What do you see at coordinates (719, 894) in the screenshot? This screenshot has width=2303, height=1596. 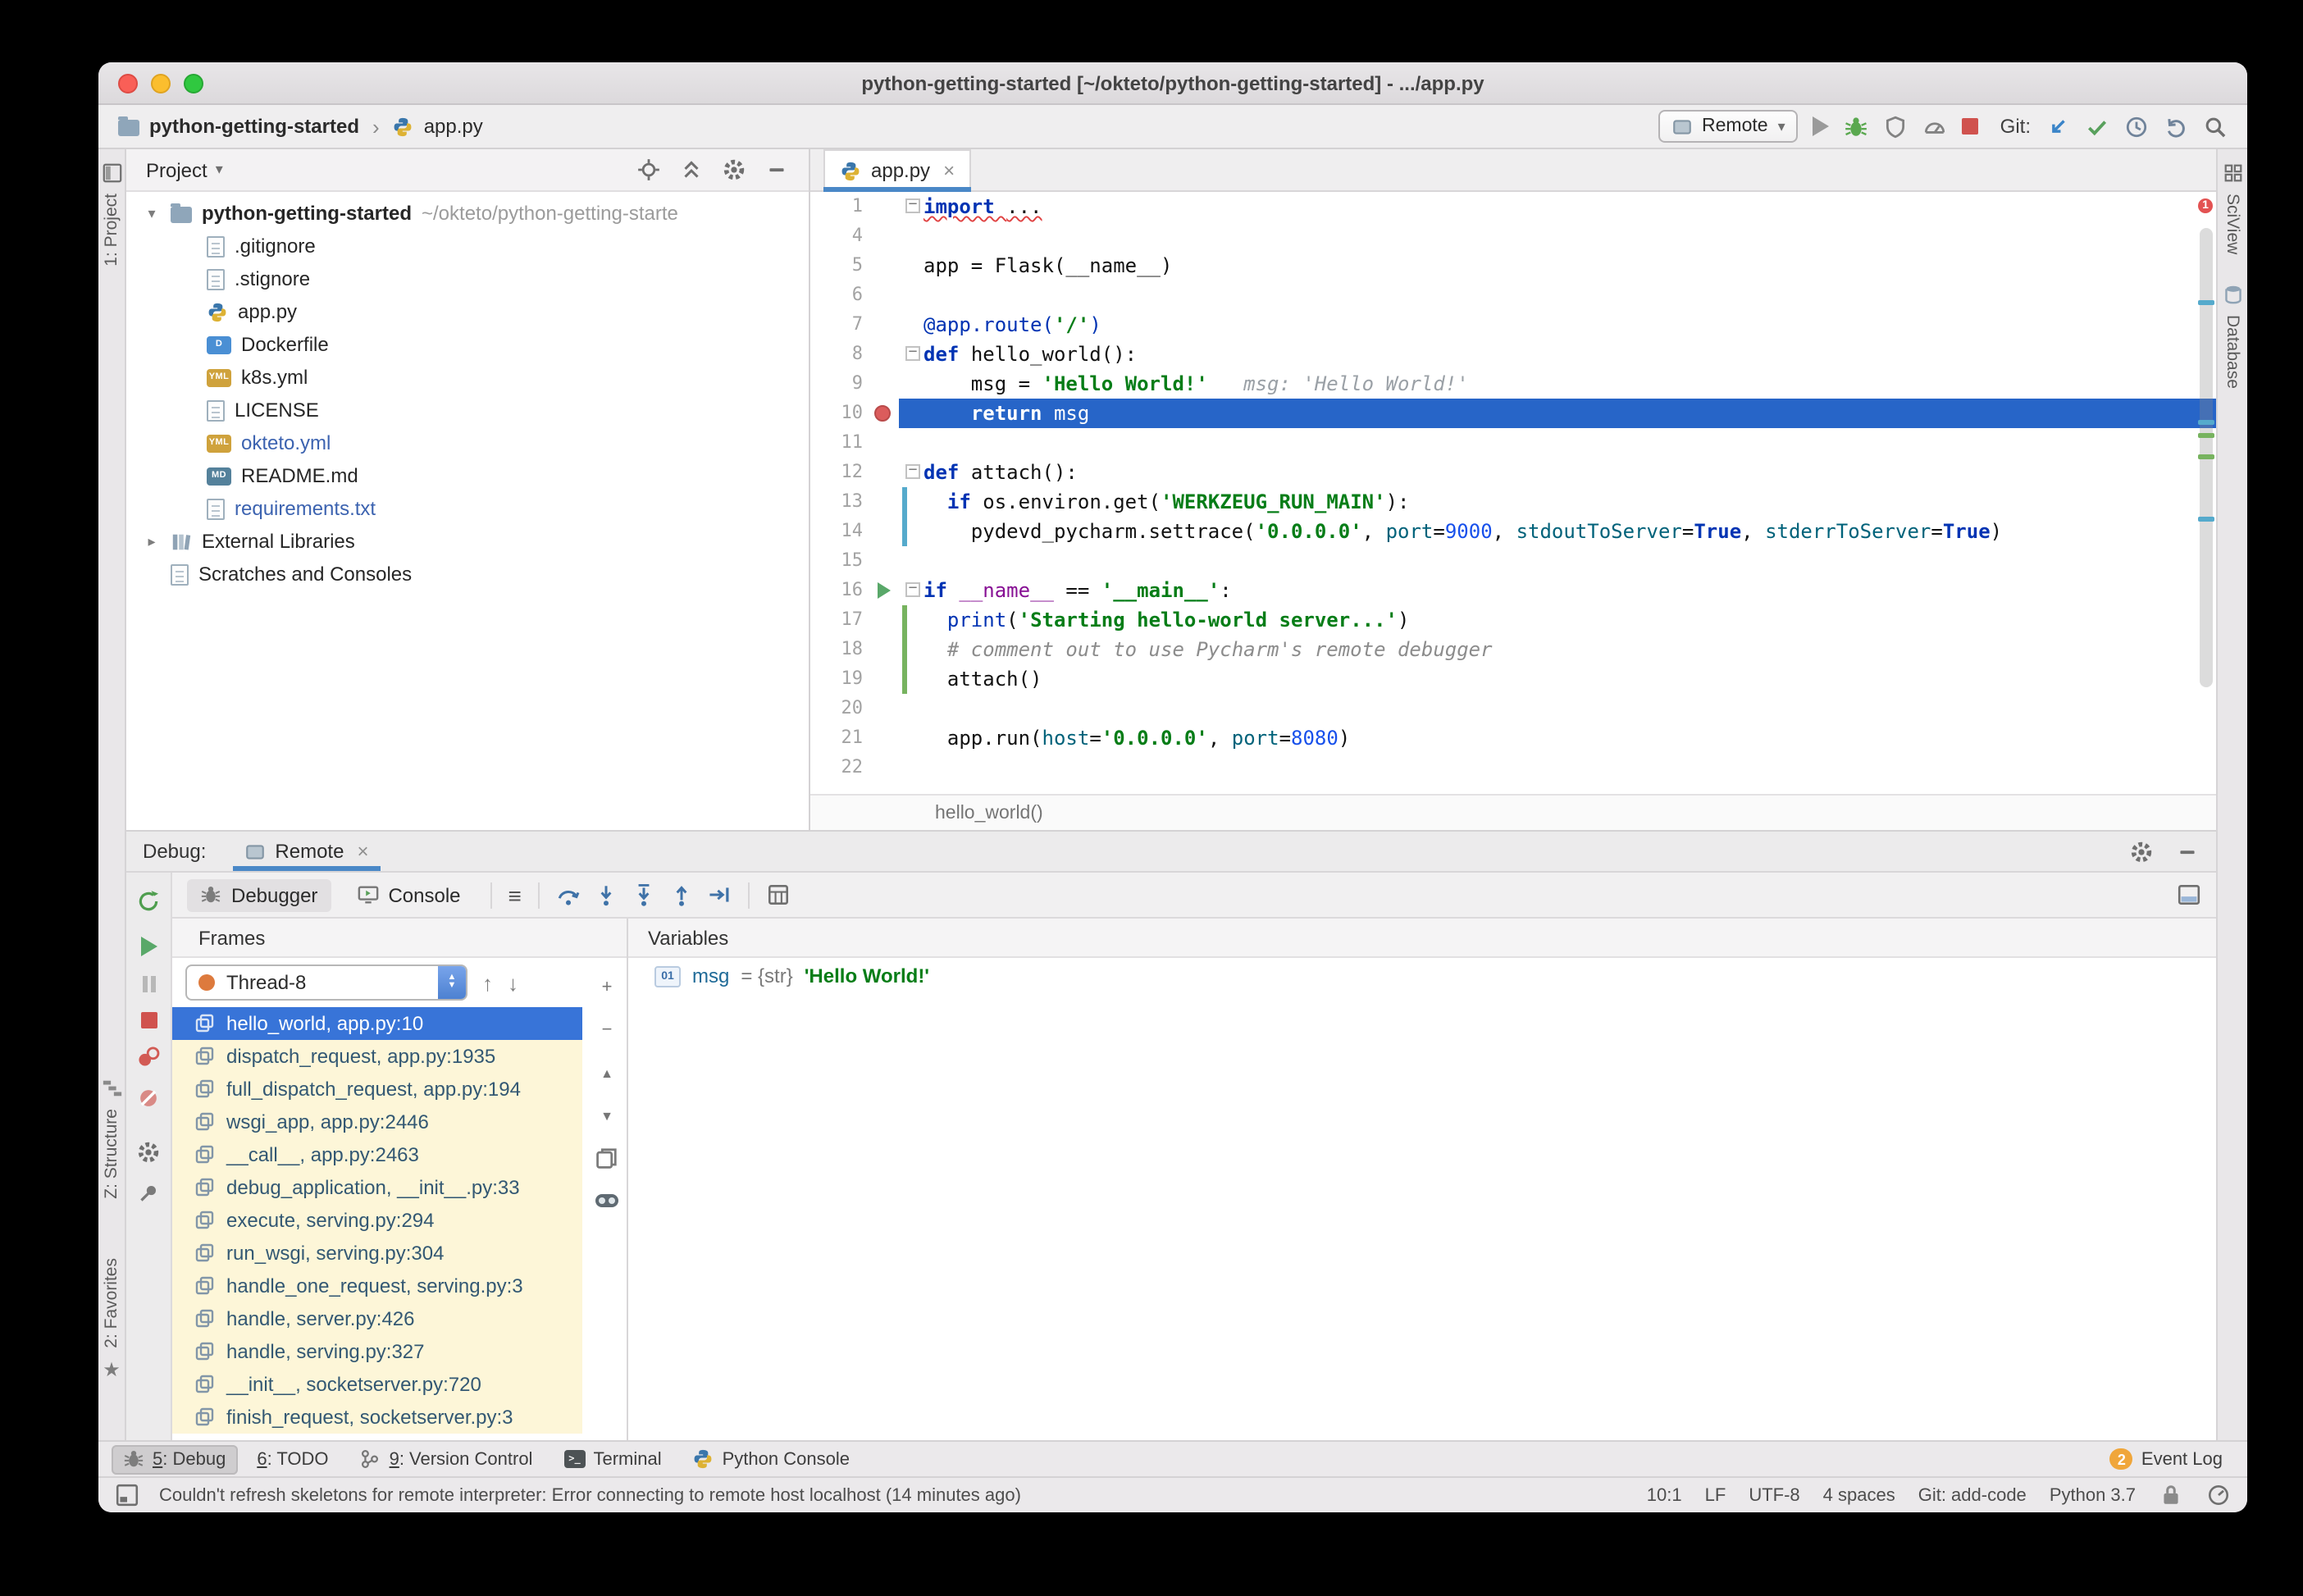 I see `run-to-cursor-button` at bounding box center [719, 894].